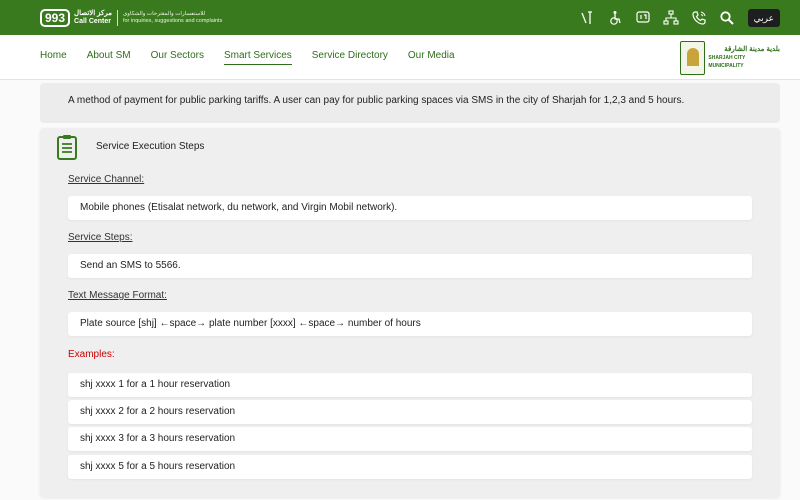 This screenshot has width=800, height=500. Describe the element at coordinates (177, 57) in the screenshot. I see `nav-item-sectors: Our Sectors` at that location.